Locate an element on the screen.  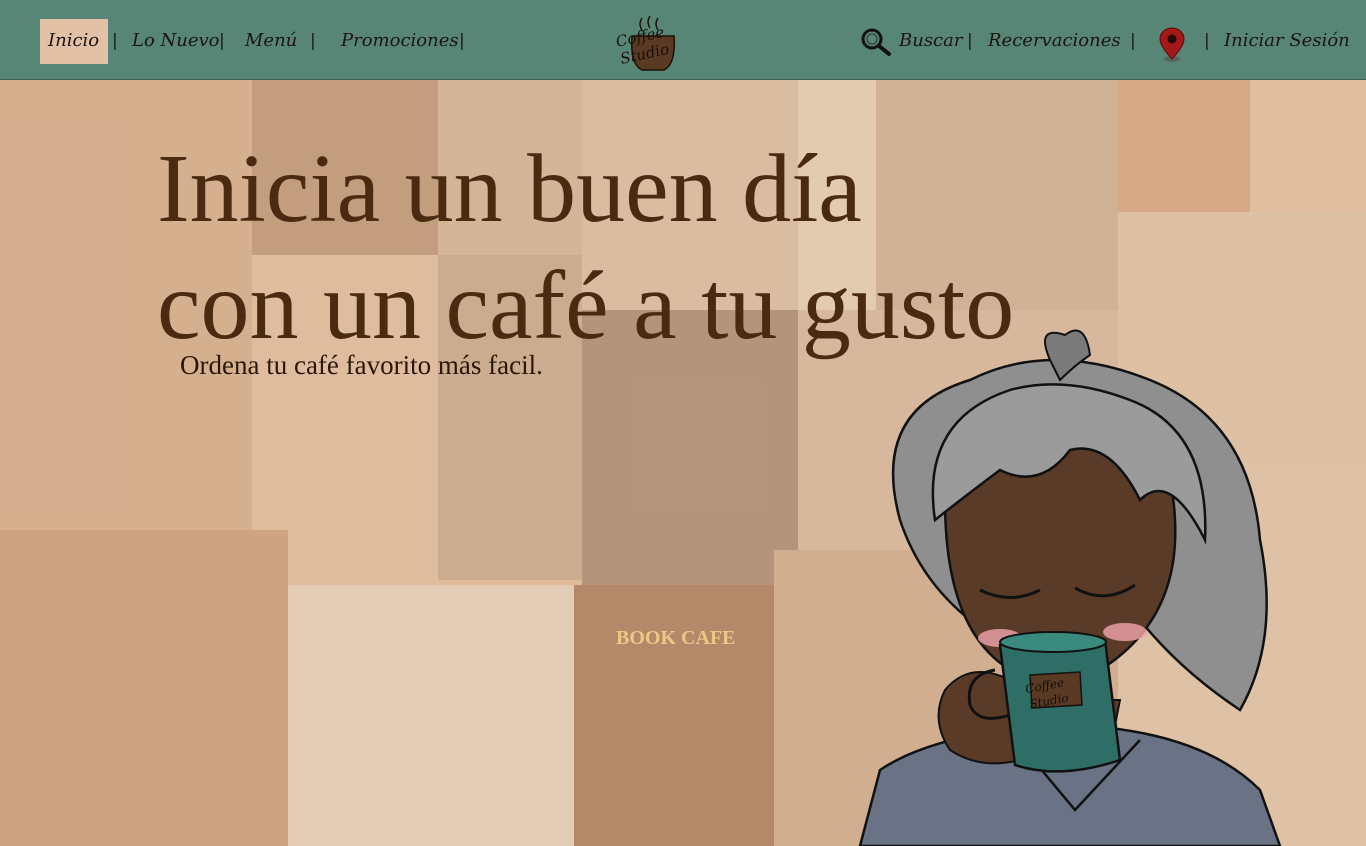
nav-menu: Menú is located at coordinates (271, 40).